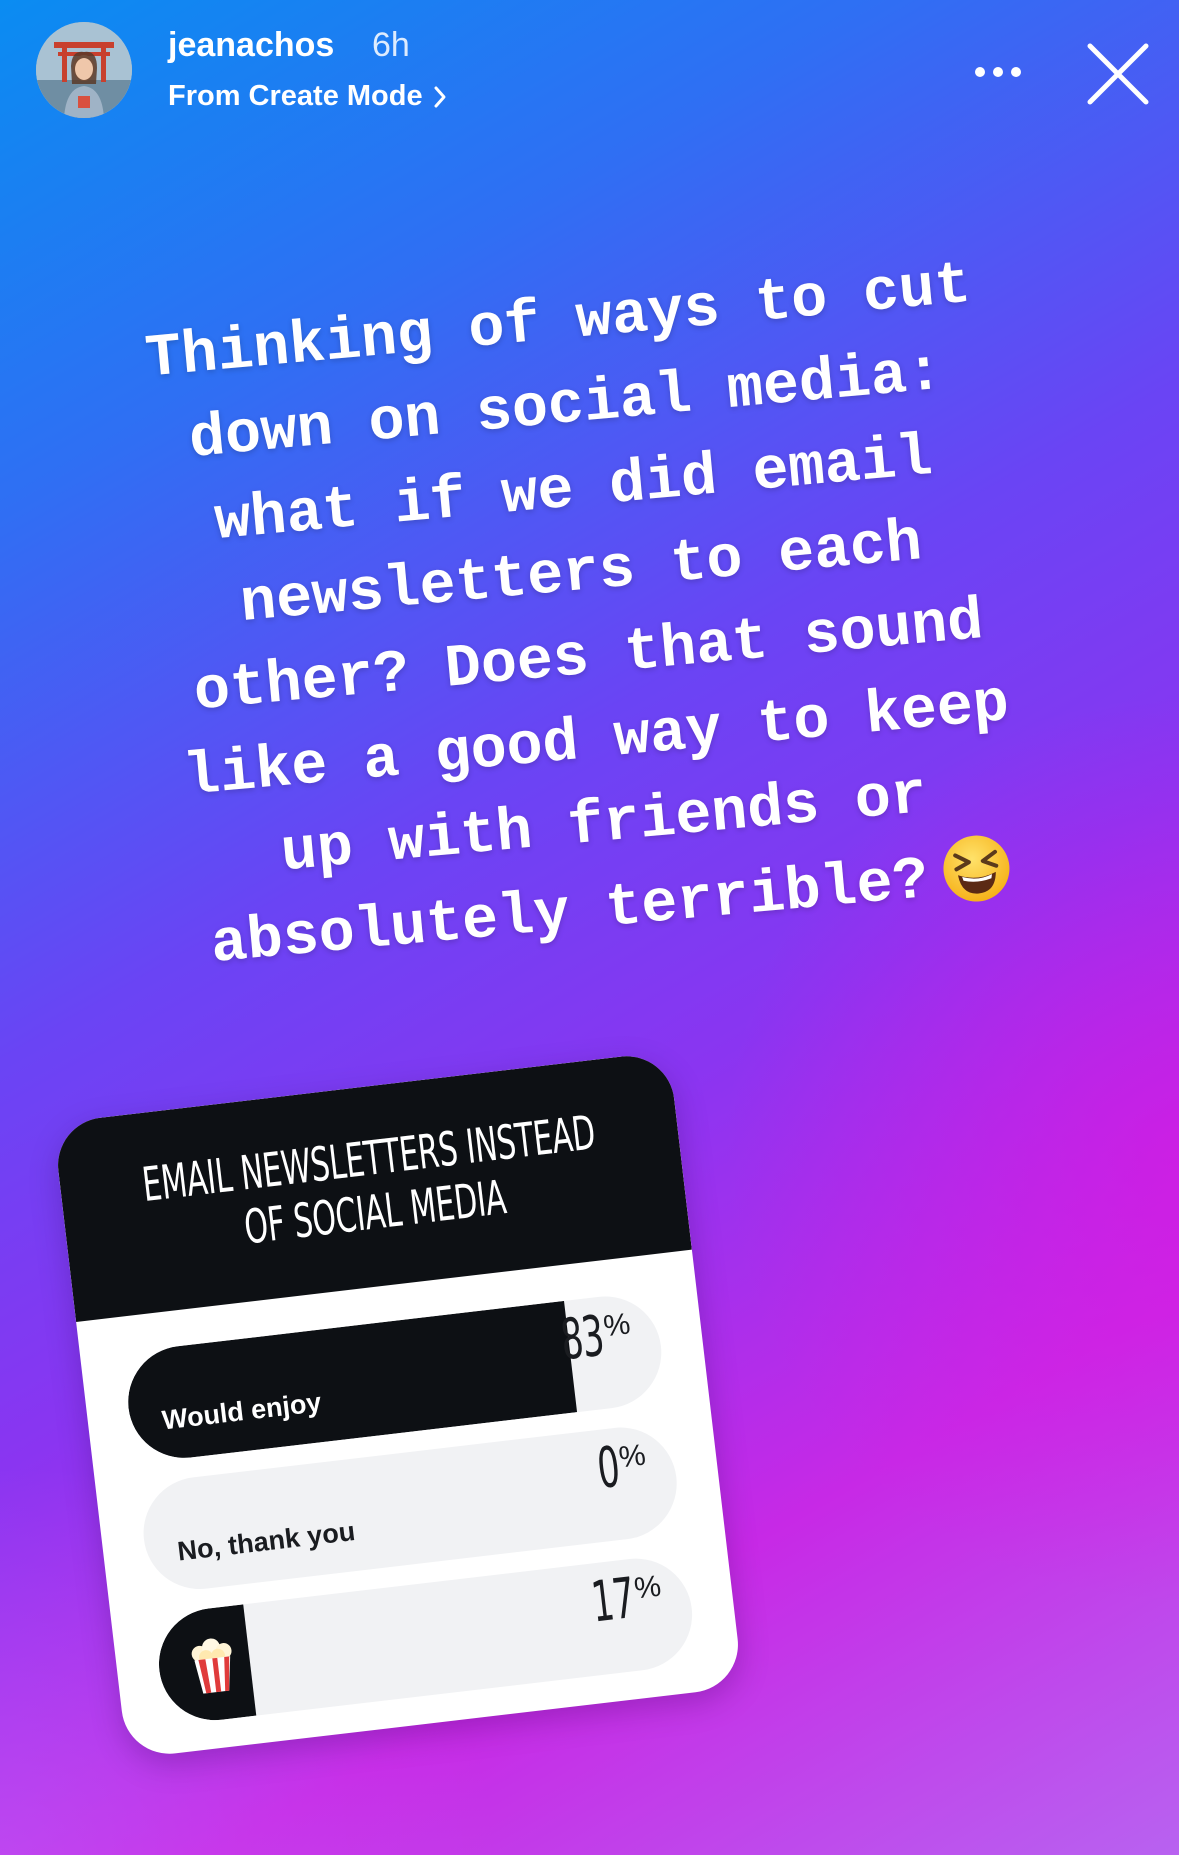 The width and height of the screenshot is (1179, 1855). What do you see at coordinates (976, 868) in the screenshot?
I see `grinning-squinting-face-icon` at bounding box center [976, 868].